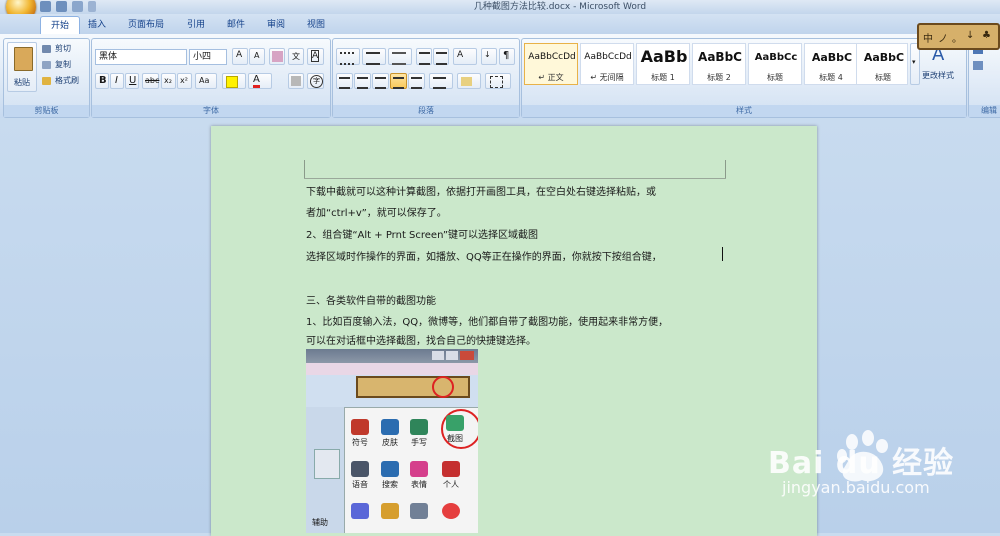 The image size is (1000, 536). I want to click on text-cursor, so click(722, 254).